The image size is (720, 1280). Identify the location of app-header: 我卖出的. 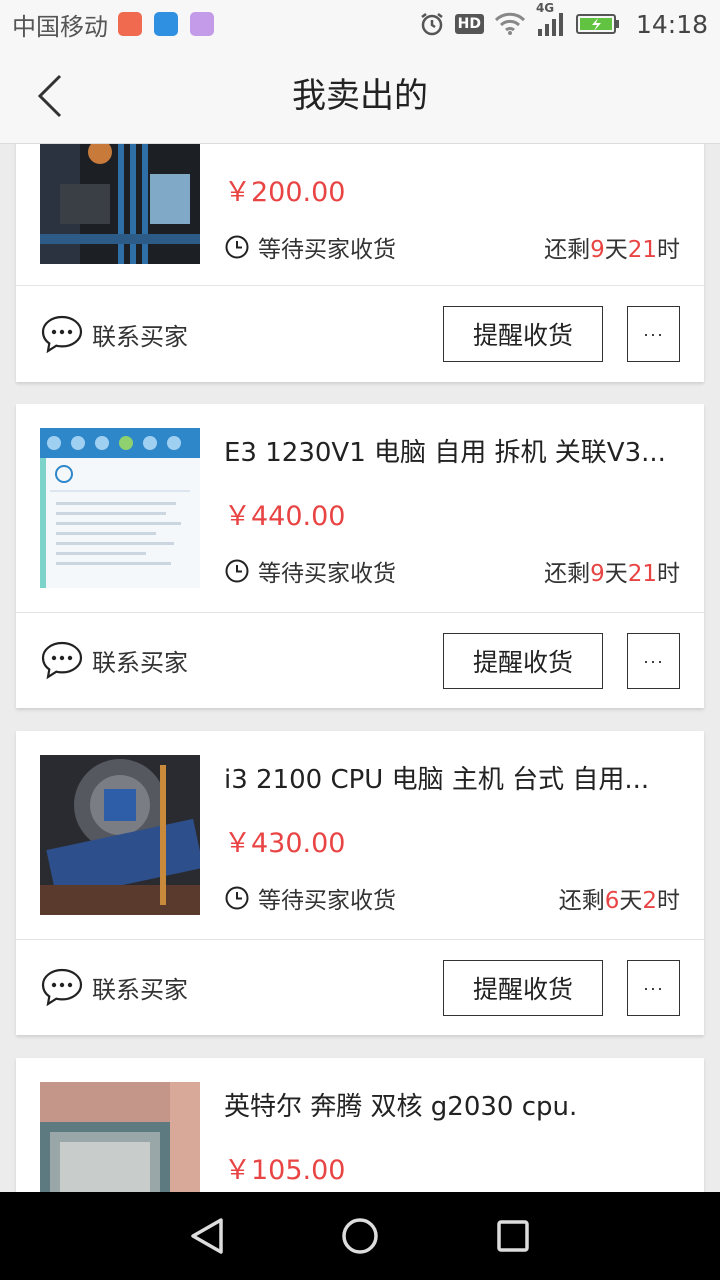
(360, 96).